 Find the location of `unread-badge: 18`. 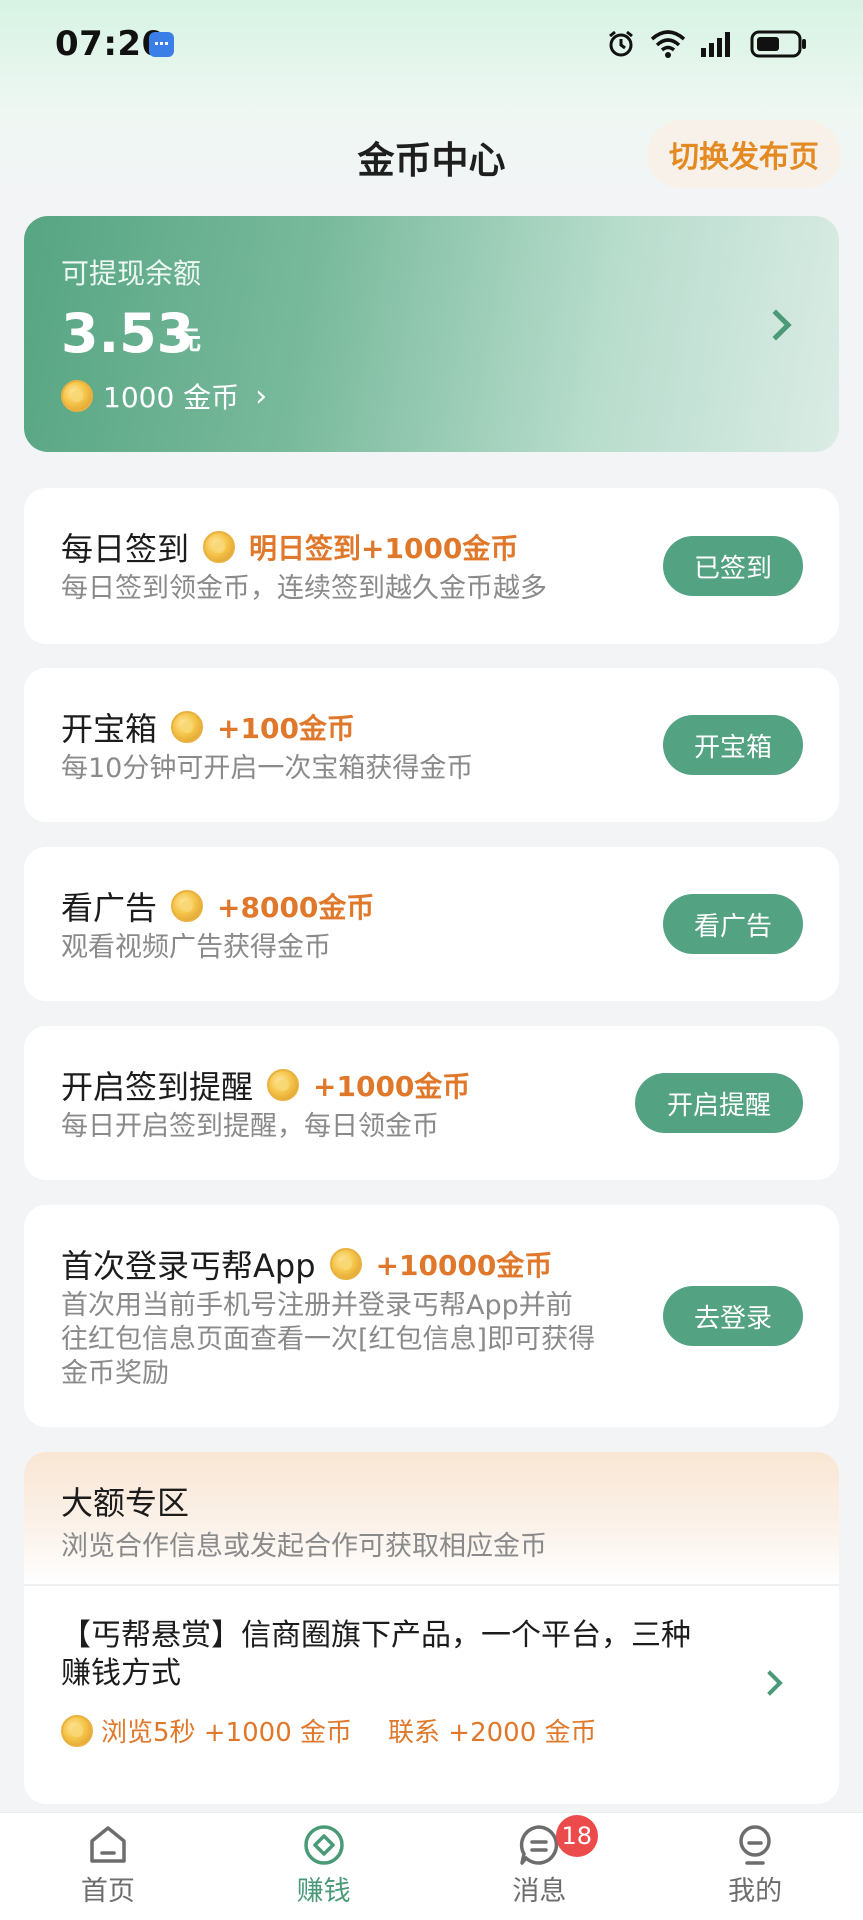

unread-badge: 18 is located at coordinates (577, 1836).